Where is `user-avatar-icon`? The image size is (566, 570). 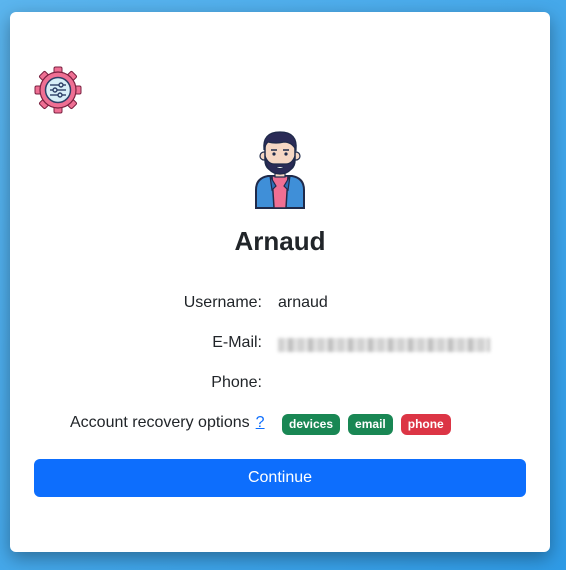 user-avatar-icon is located at coordinates (280, 170).